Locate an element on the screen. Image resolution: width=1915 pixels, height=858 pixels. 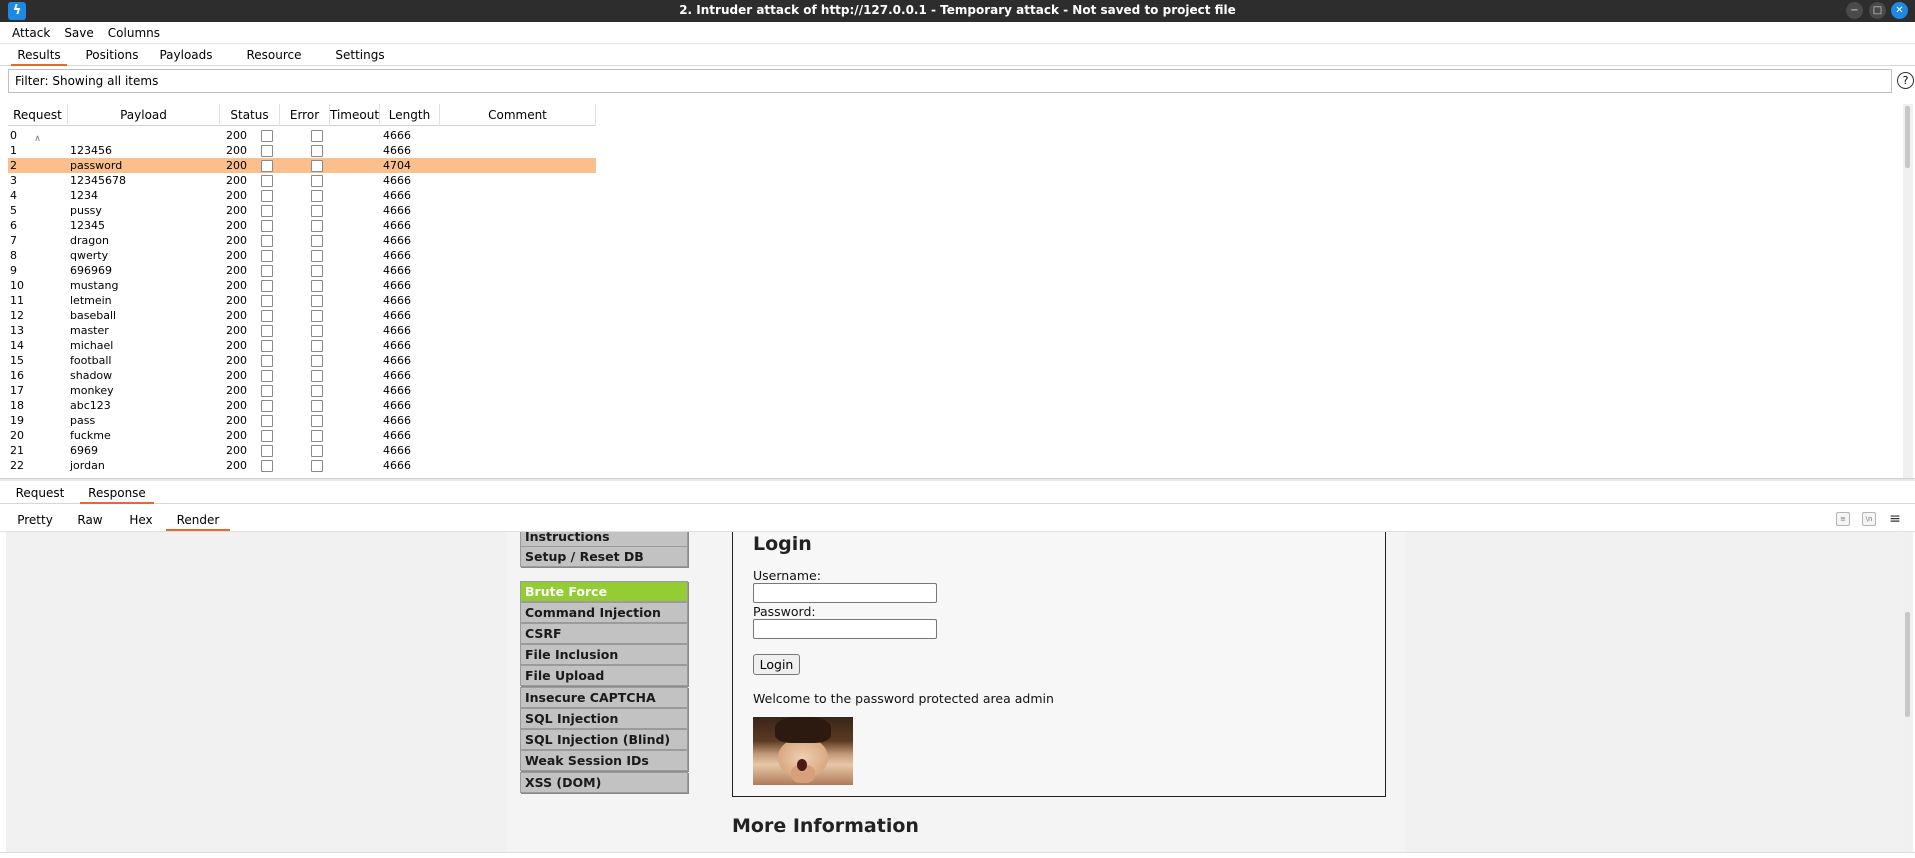
help-icon: ? is located at coordinates (1905, 80).